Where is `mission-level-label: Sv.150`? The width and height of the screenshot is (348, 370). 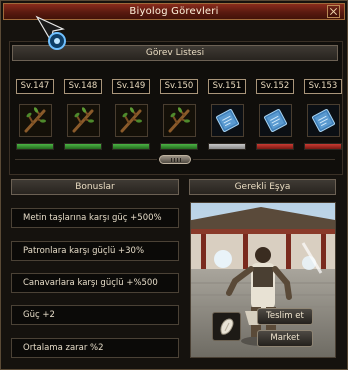
mission-level-label: Sv.150 is located at coordinates (179, 86).